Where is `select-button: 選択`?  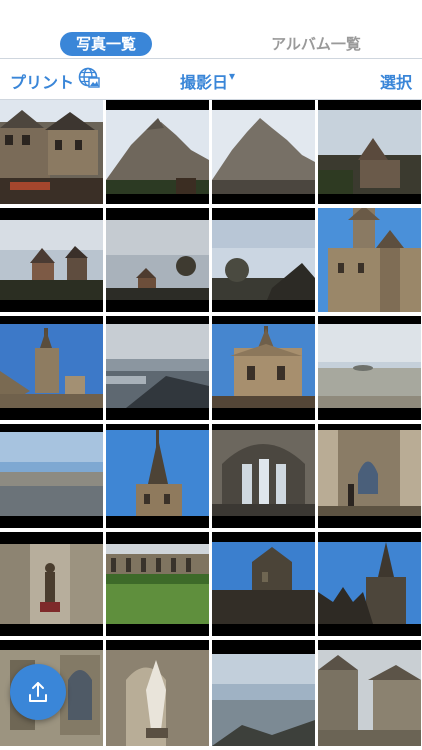 select-button: 選択 is located at coordinates (396, 81).